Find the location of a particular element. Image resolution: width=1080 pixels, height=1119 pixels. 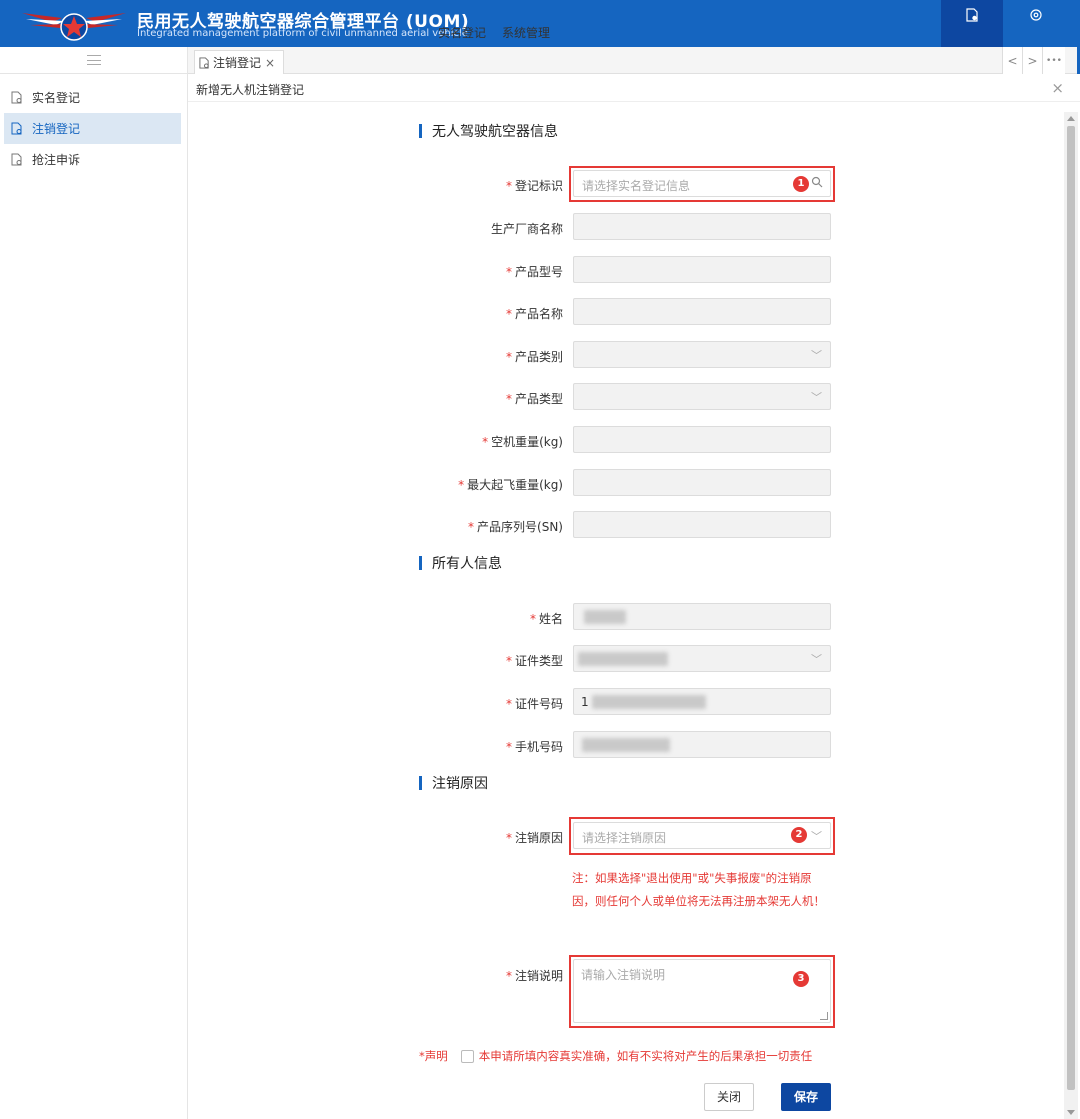

declaration-checkbox is located at coordinates (467, 1056).